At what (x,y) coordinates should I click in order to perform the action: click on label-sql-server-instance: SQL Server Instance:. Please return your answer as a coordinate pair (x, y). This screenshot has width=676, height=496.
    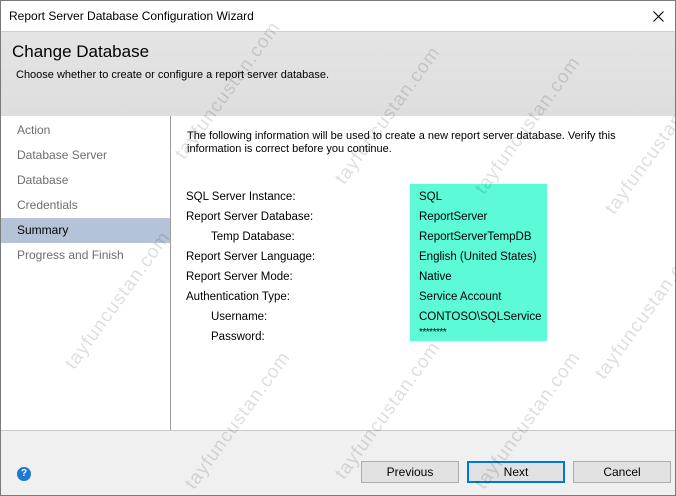
    Looking at the image, I should click on (241, 197).